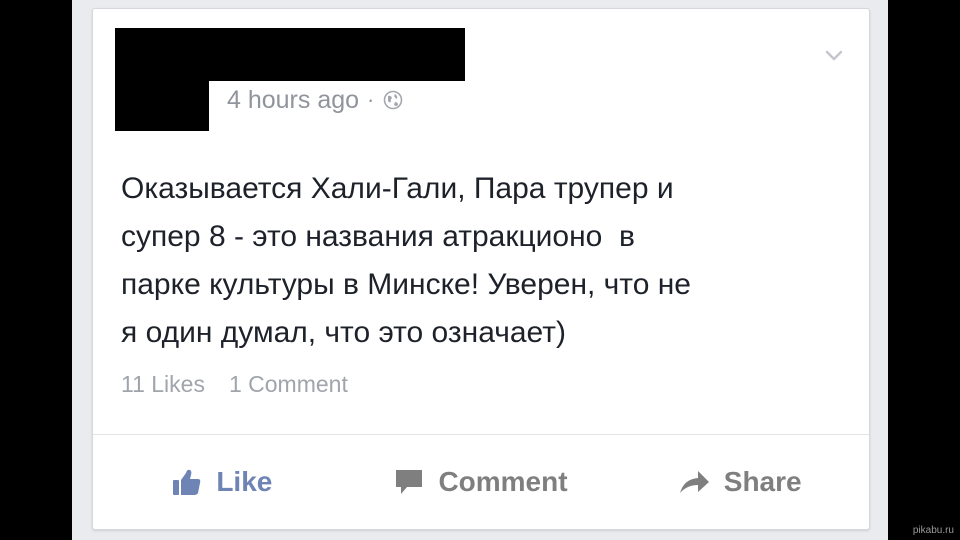 This screenshot has height=540, width=960. I want to click on like-label: Like, so click(244, 481).